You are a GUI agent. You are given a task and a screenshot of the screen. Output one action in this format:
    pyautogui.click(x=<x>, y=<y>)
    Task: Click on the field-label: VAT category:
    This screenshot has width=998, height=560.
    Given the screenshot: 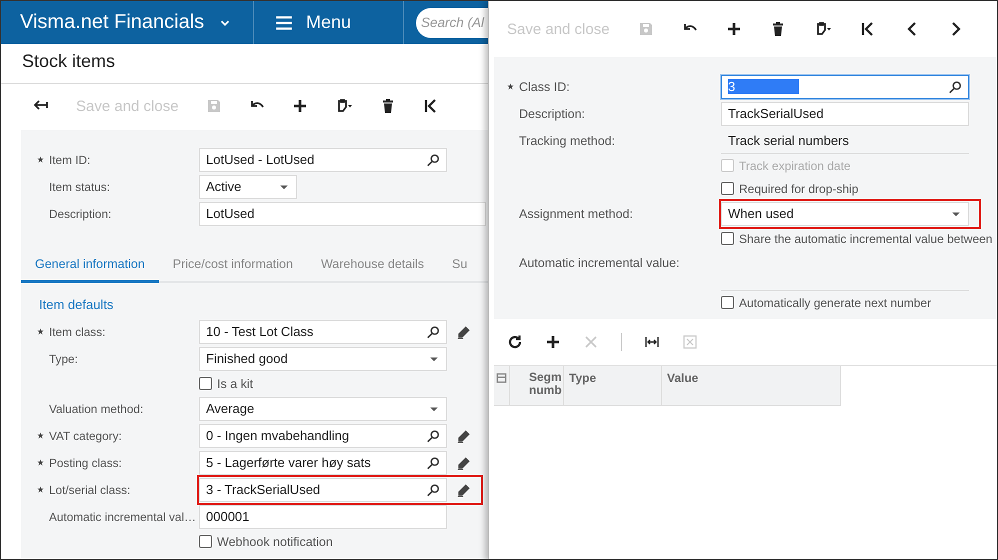 What is the action you would take?
    pyautogui.click(x=85, y=435)
    